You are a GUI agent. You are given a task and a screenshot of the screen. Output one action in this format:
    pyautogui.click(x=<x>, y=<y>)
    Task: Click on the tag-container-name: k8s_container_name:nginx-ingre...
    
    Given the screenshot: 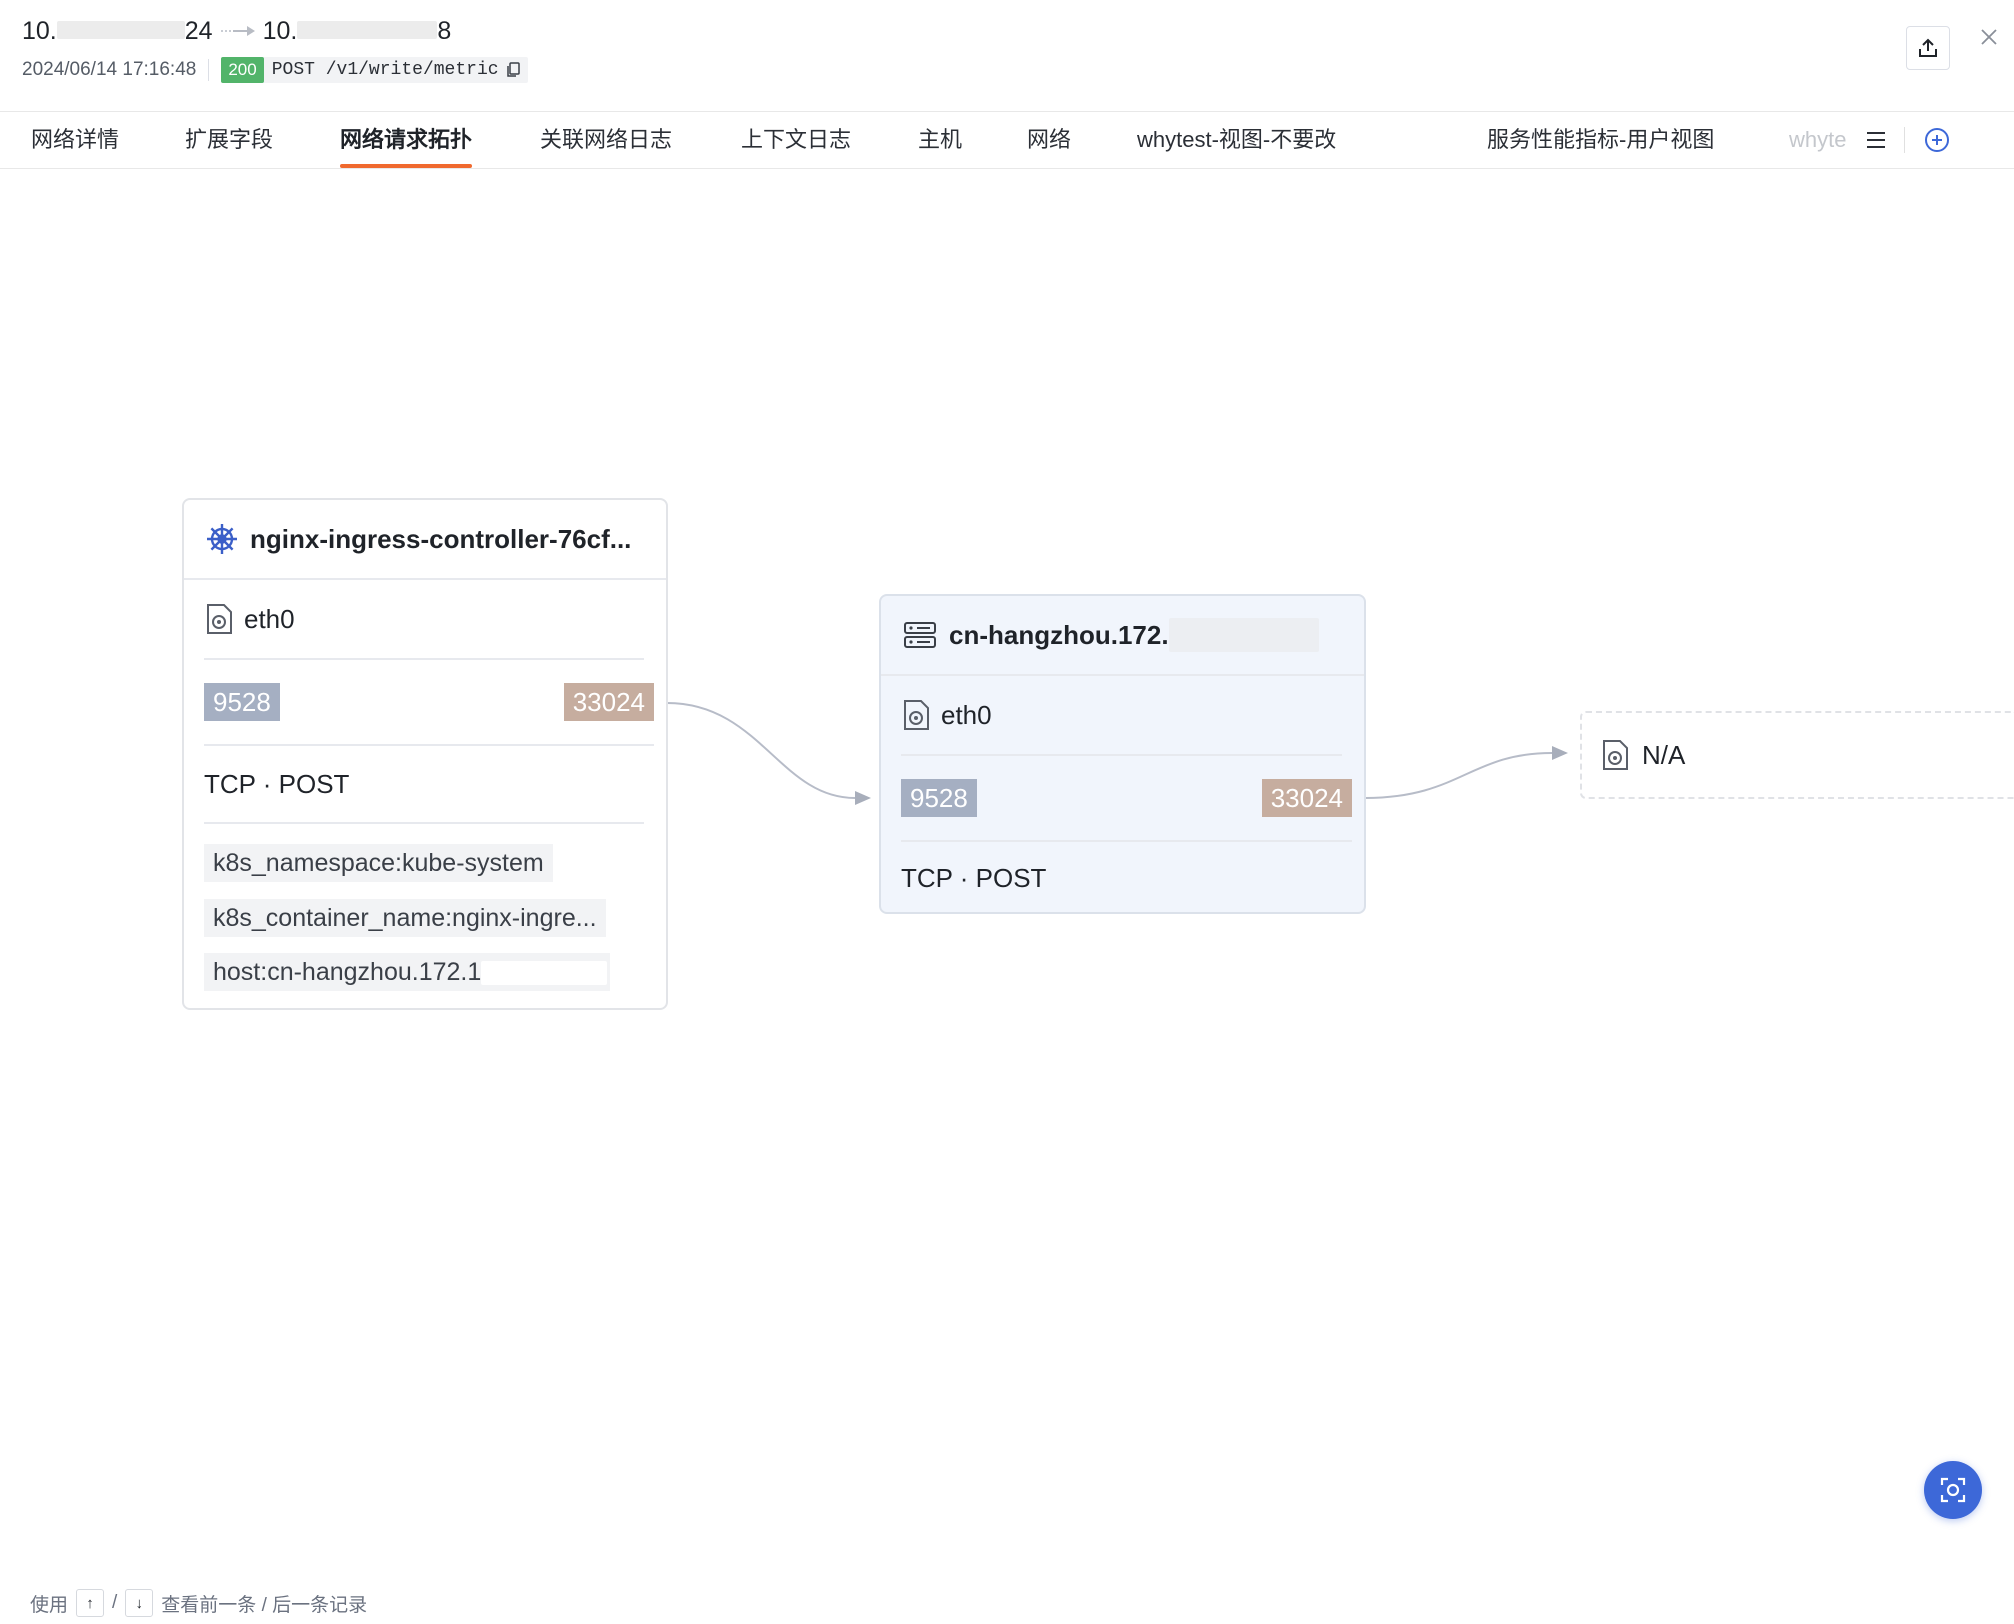 What is the action you would take?
    pyautogui.click(x=405, y=918)
    